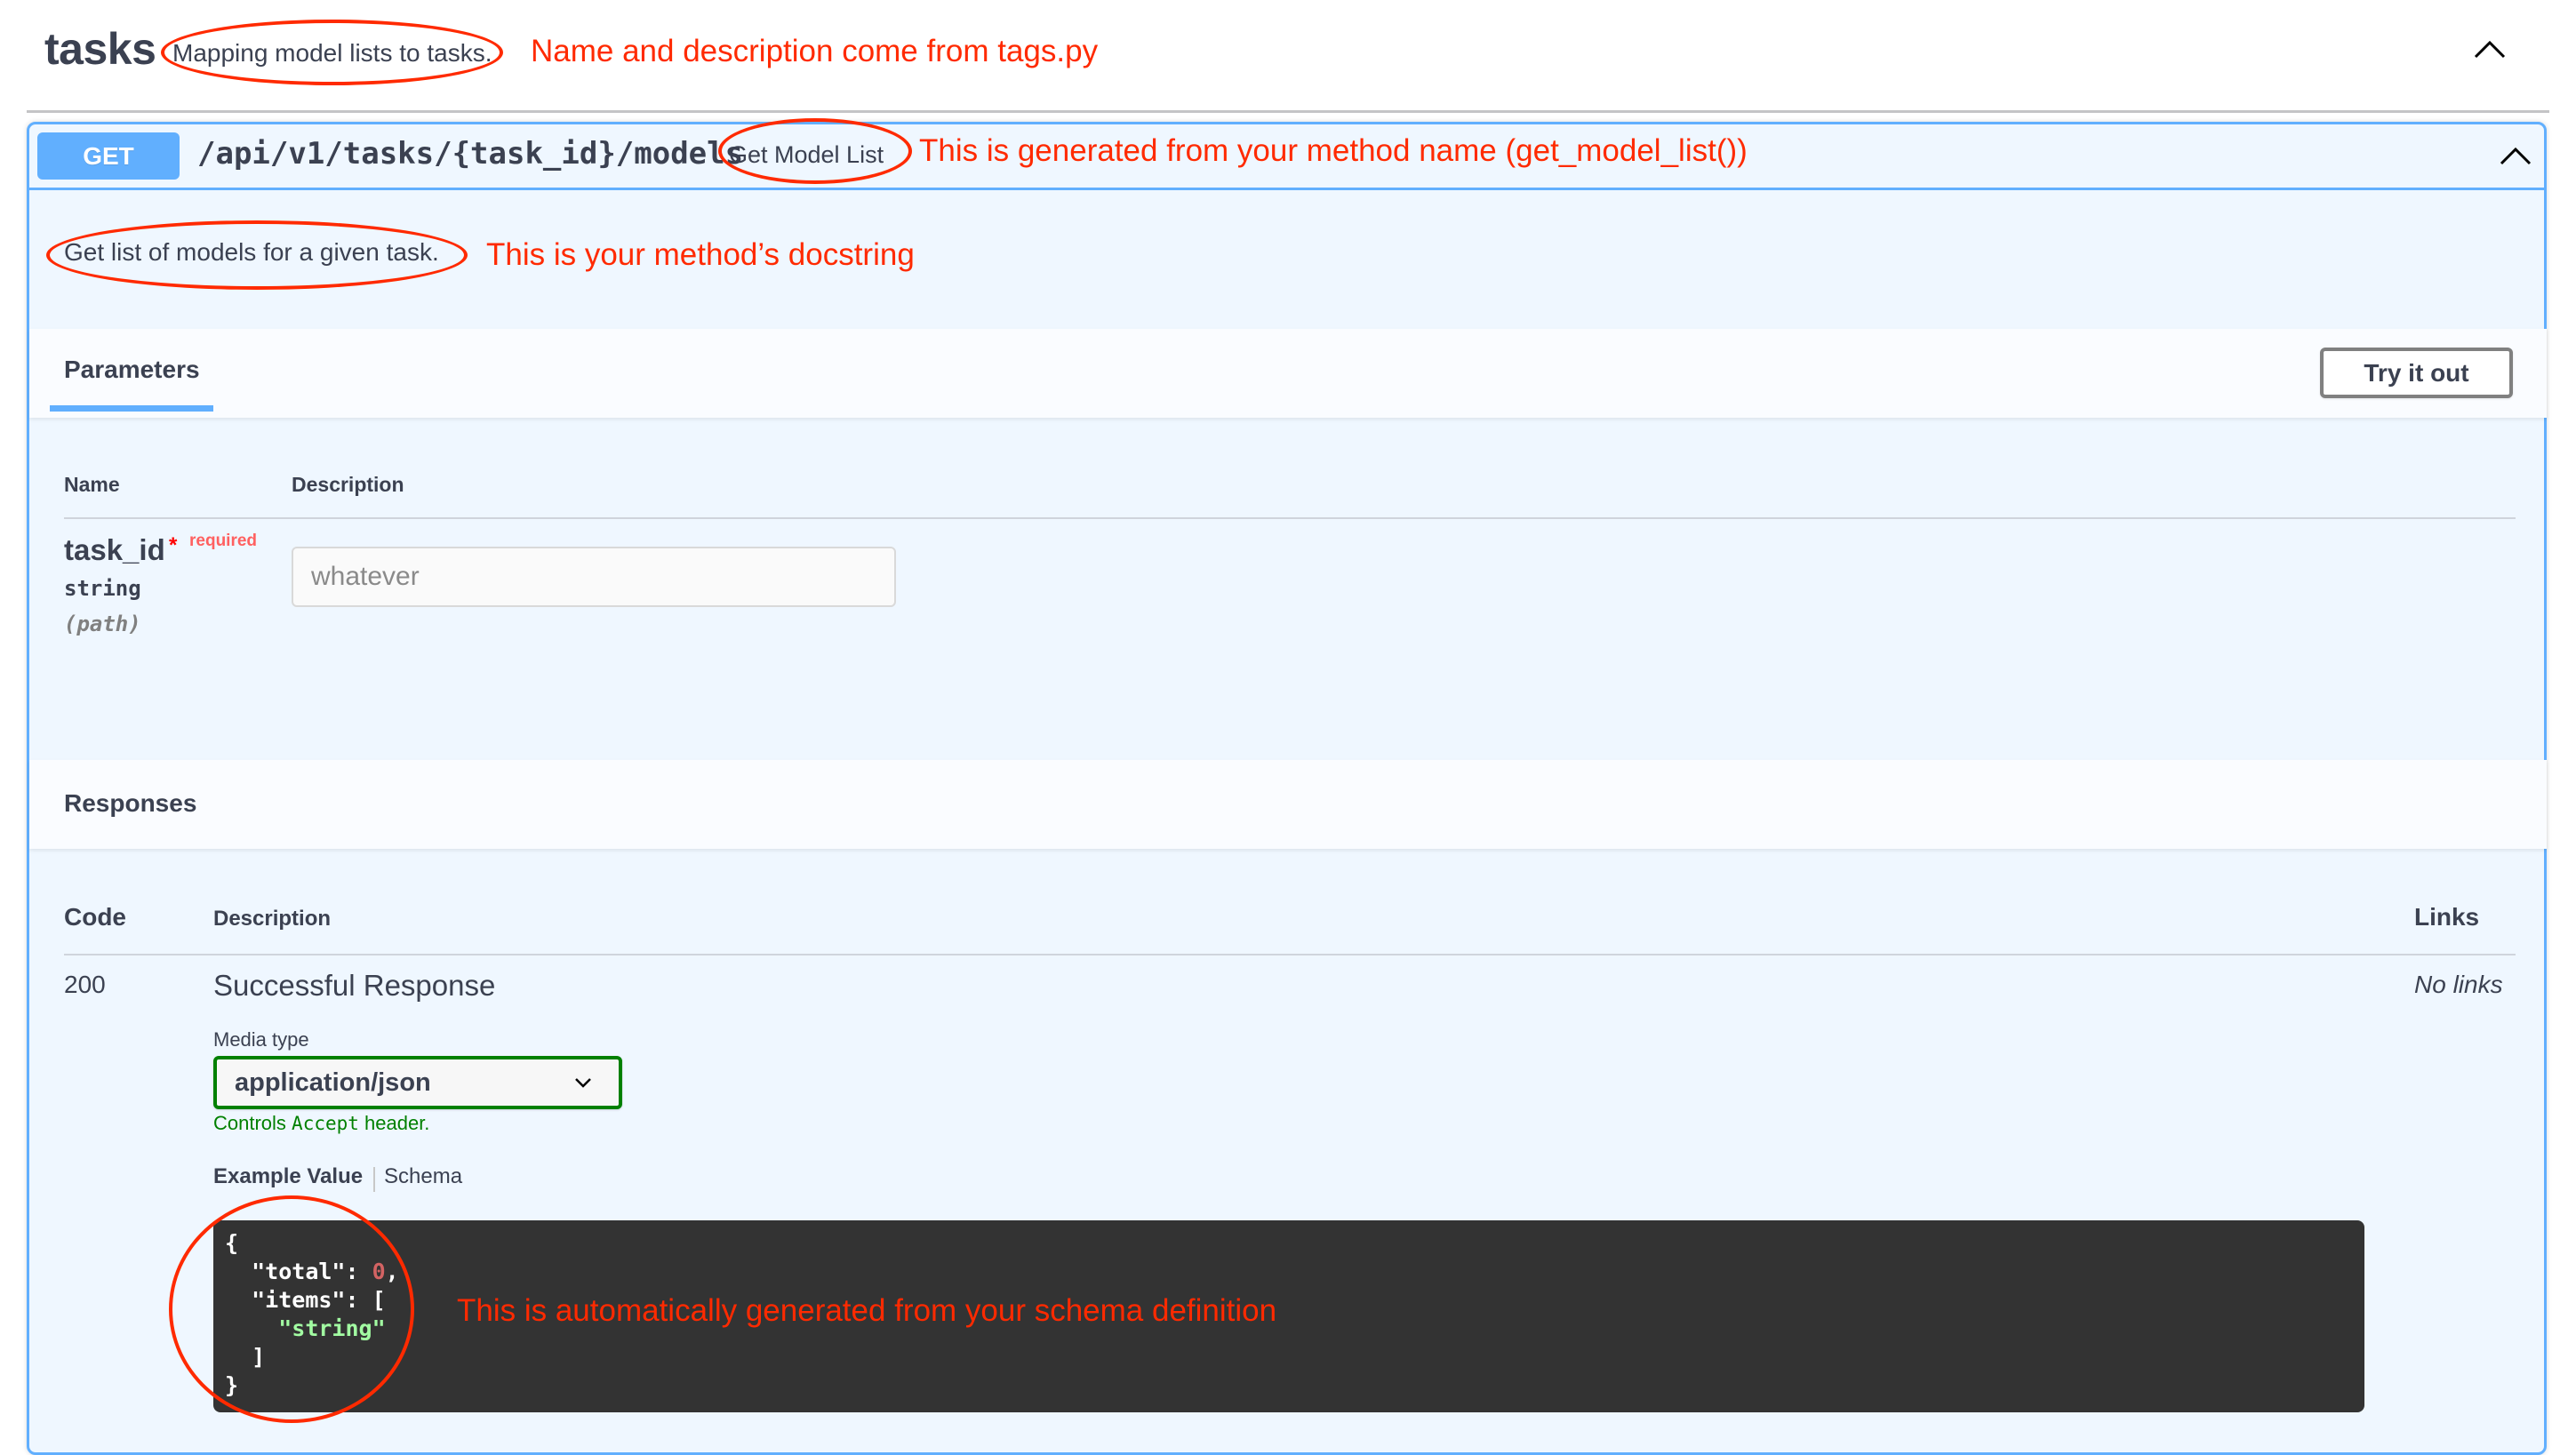 This screenshot has width=2576, height=1455. What do you see at coordinates (583, 1083) in the screenshot?
I see `chevron-down-icon` at bounding box center [583, 1083].